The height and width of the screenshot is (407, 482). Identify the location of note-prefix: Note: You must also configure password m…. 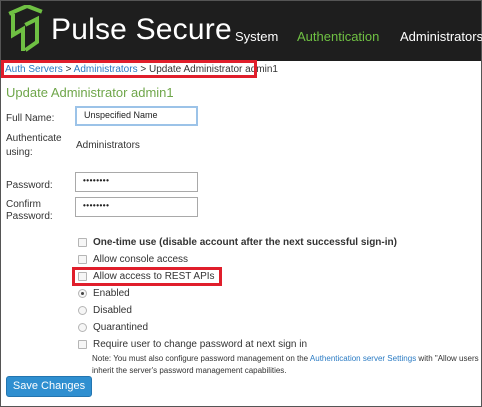
(201, 358).